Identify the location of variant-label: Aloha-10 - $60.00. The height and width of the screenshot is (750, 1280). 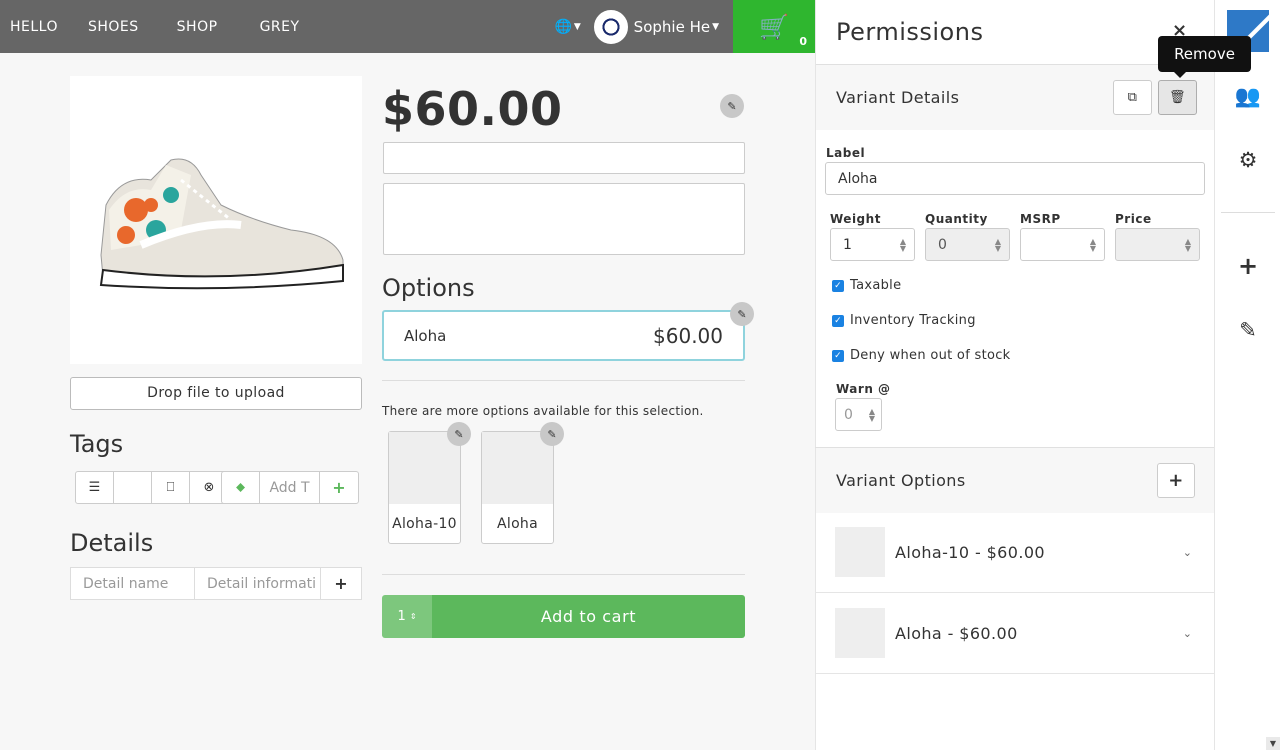
(970, 552).